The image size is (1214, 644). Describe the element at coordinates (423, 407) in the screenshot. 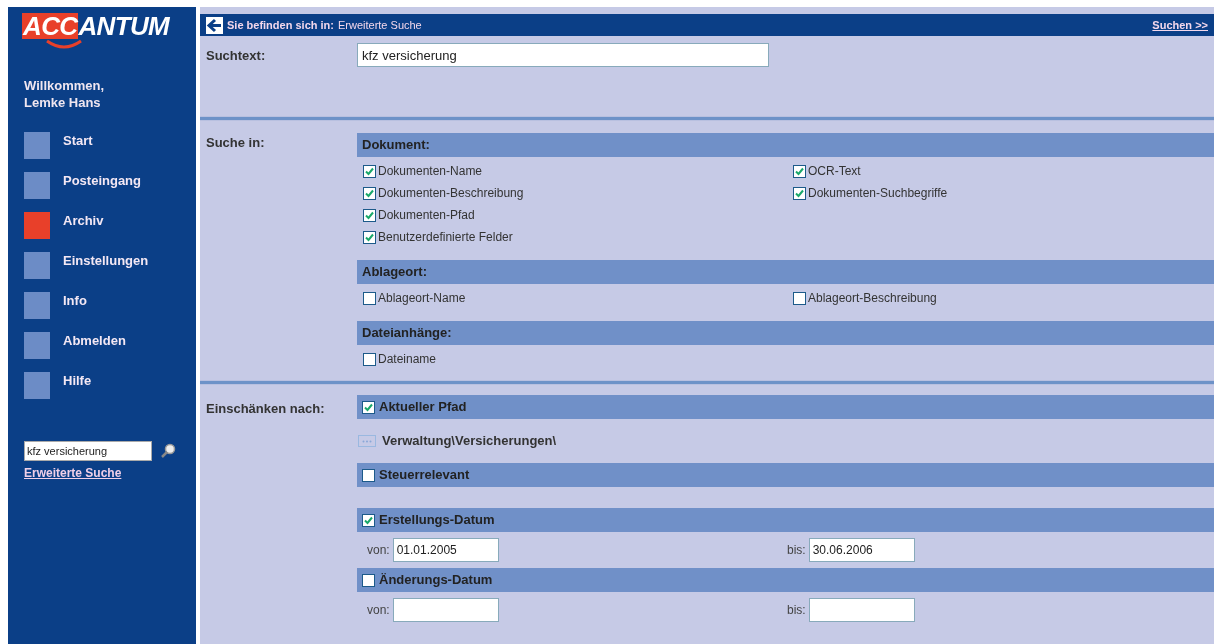

I see `filter-title: Aktueller Pfad` at that location.